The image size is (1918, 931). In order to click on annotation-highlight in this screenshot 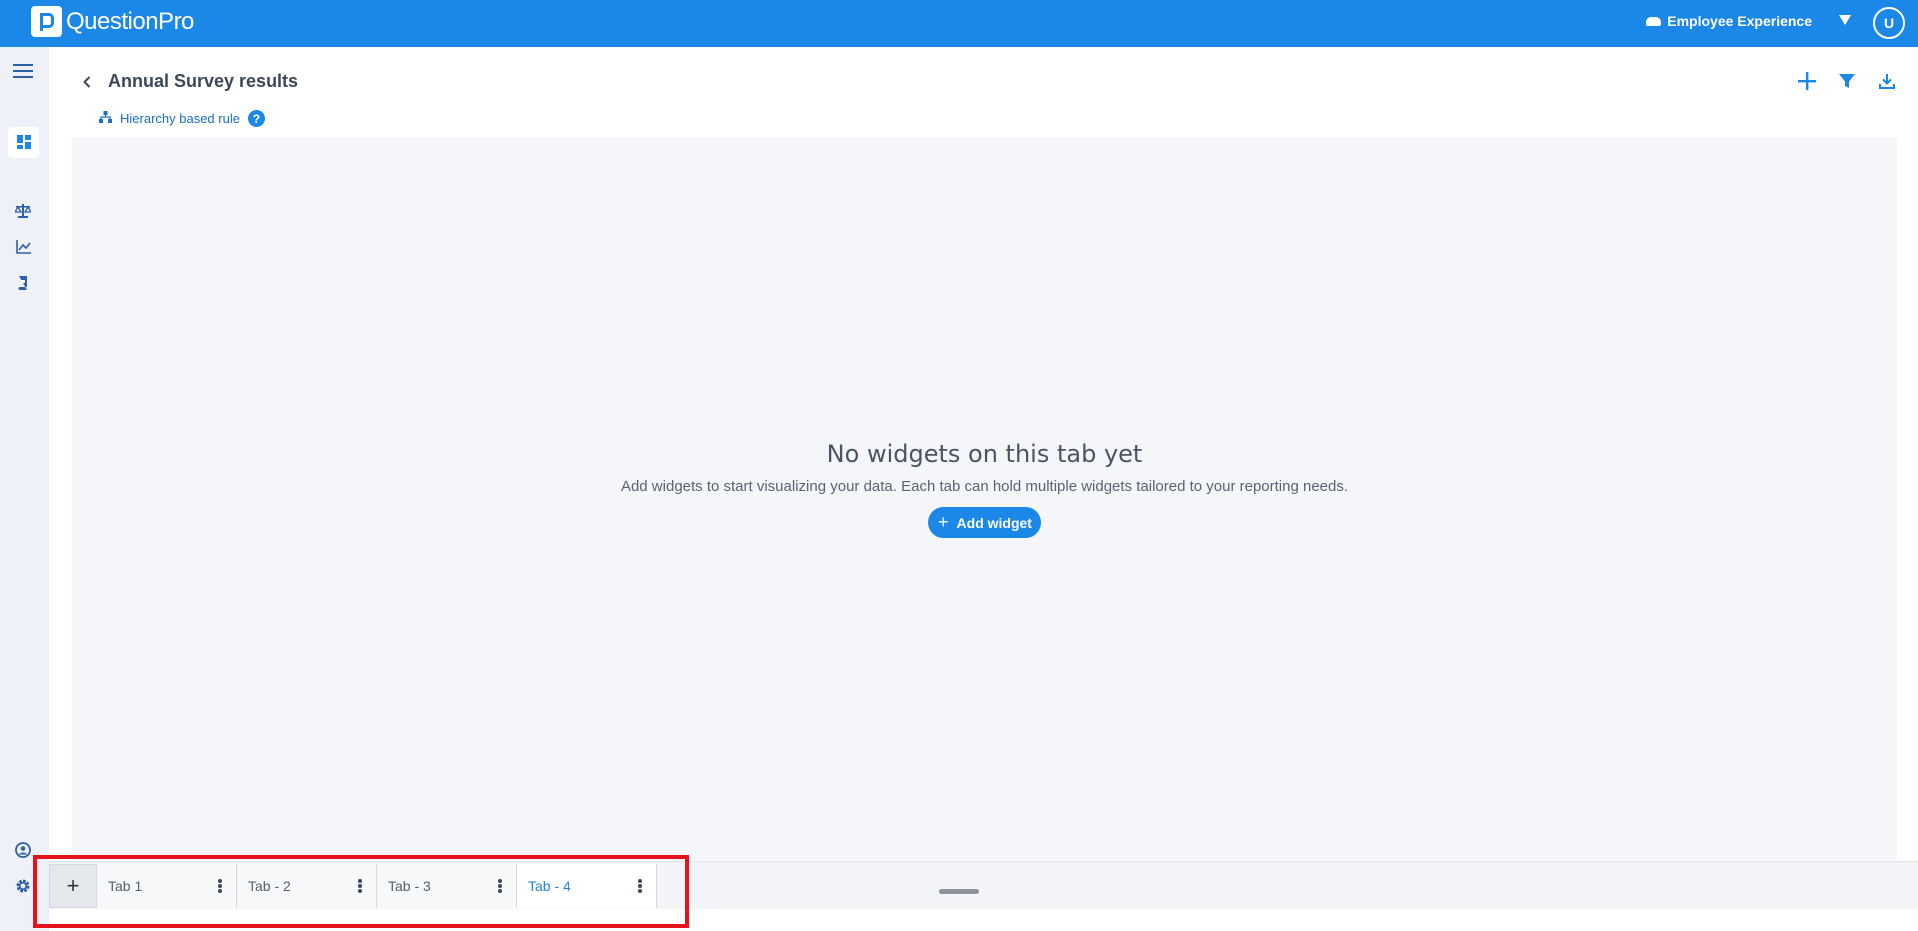, I will do `click(361, 891)`.